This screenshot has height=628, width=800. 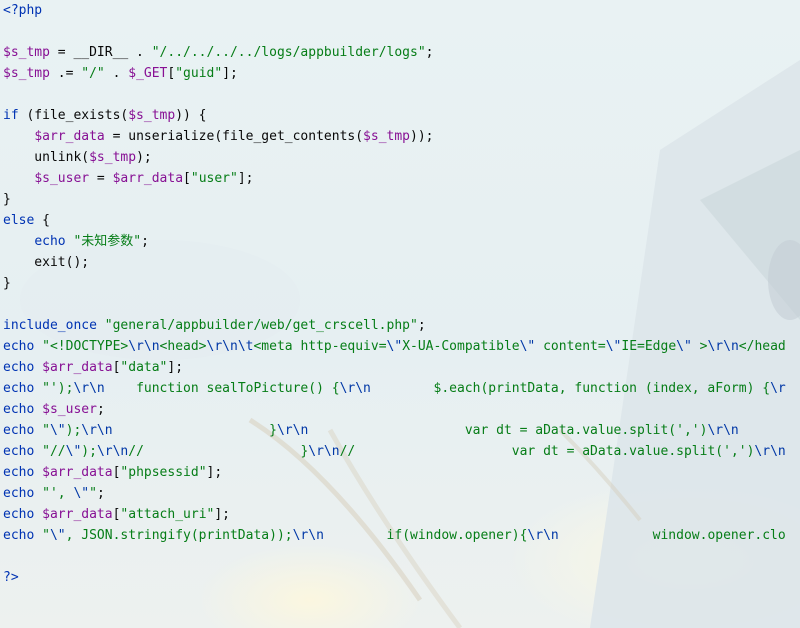 I want to click on code-token: \r, so click(x=778, y=388).